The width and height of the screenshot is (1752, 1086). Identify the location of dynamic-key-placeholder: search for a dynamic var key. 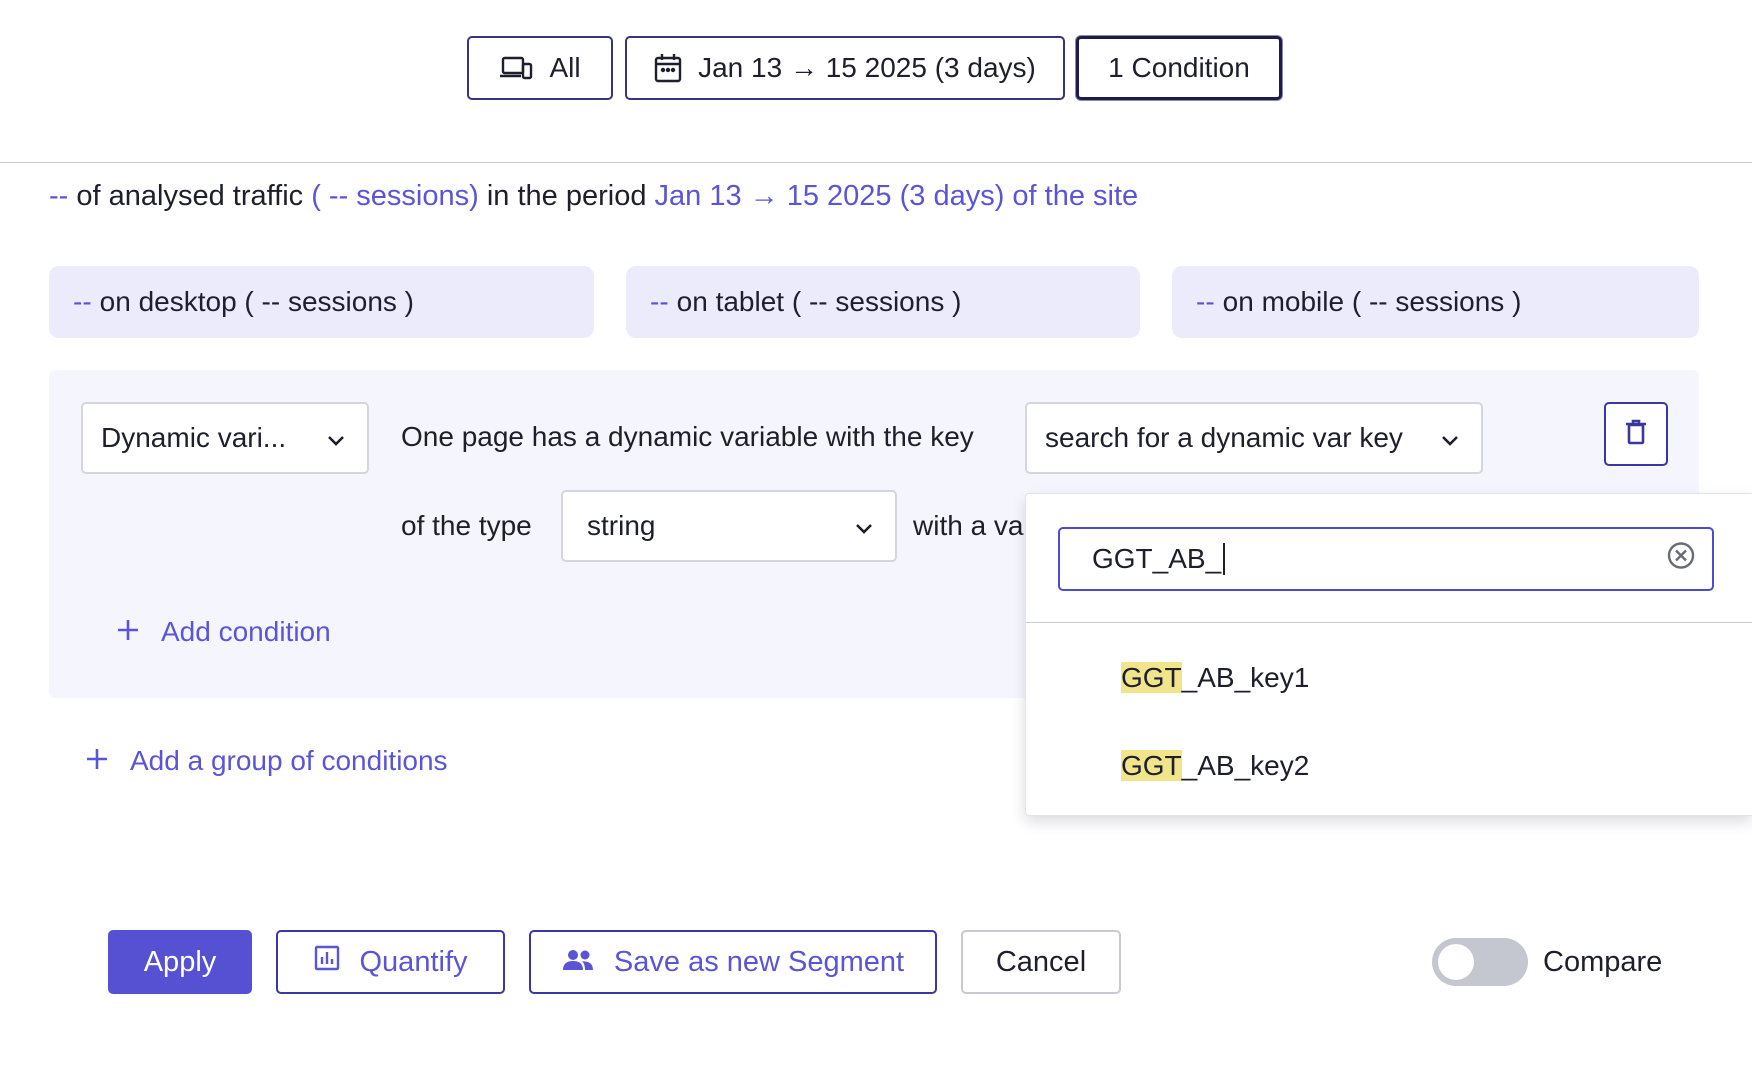
(1224, 437).